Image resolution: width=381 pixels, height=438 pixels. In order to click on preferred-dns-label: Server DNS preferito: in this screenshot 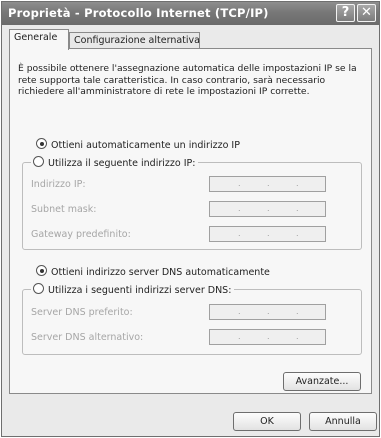, I will do `click(82, 312)`.